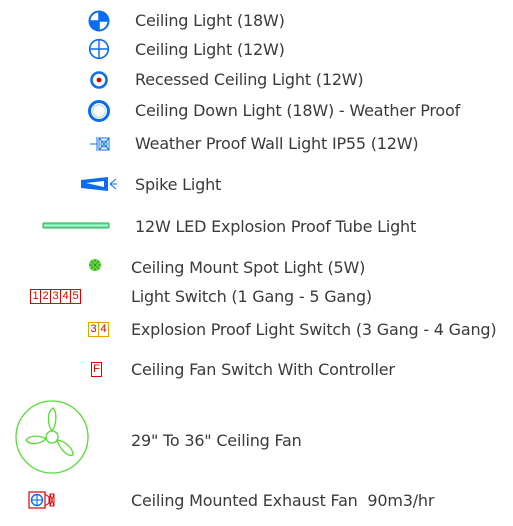  What do you see at coordinates (99, 21) in the screenshot?
I see `ceiling-light-18w-icon` at bounding box center [99, 21].